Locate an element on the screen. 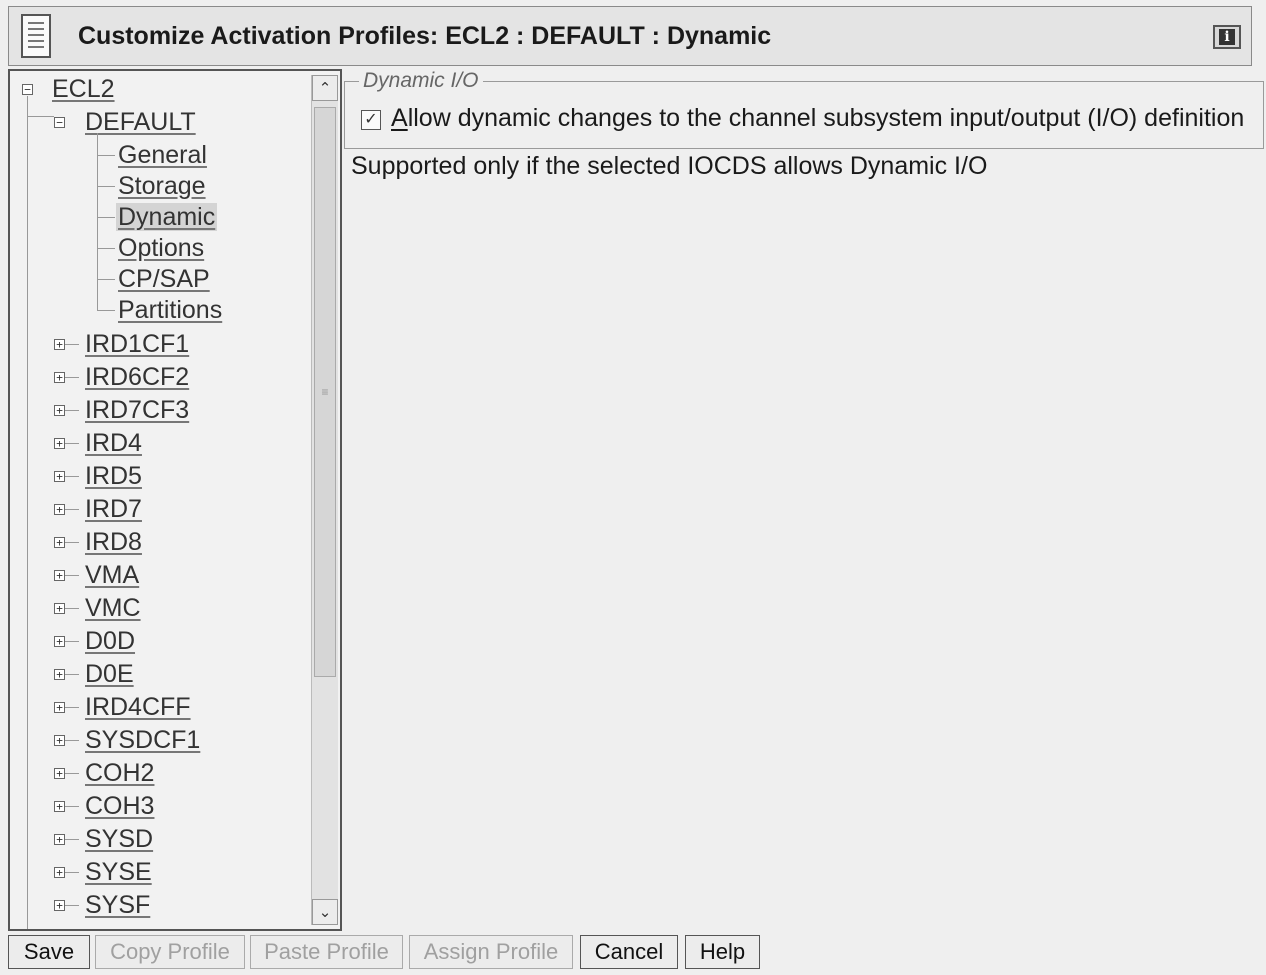  tree-item-sysf: SYSF is located at coordinates (117, 905).